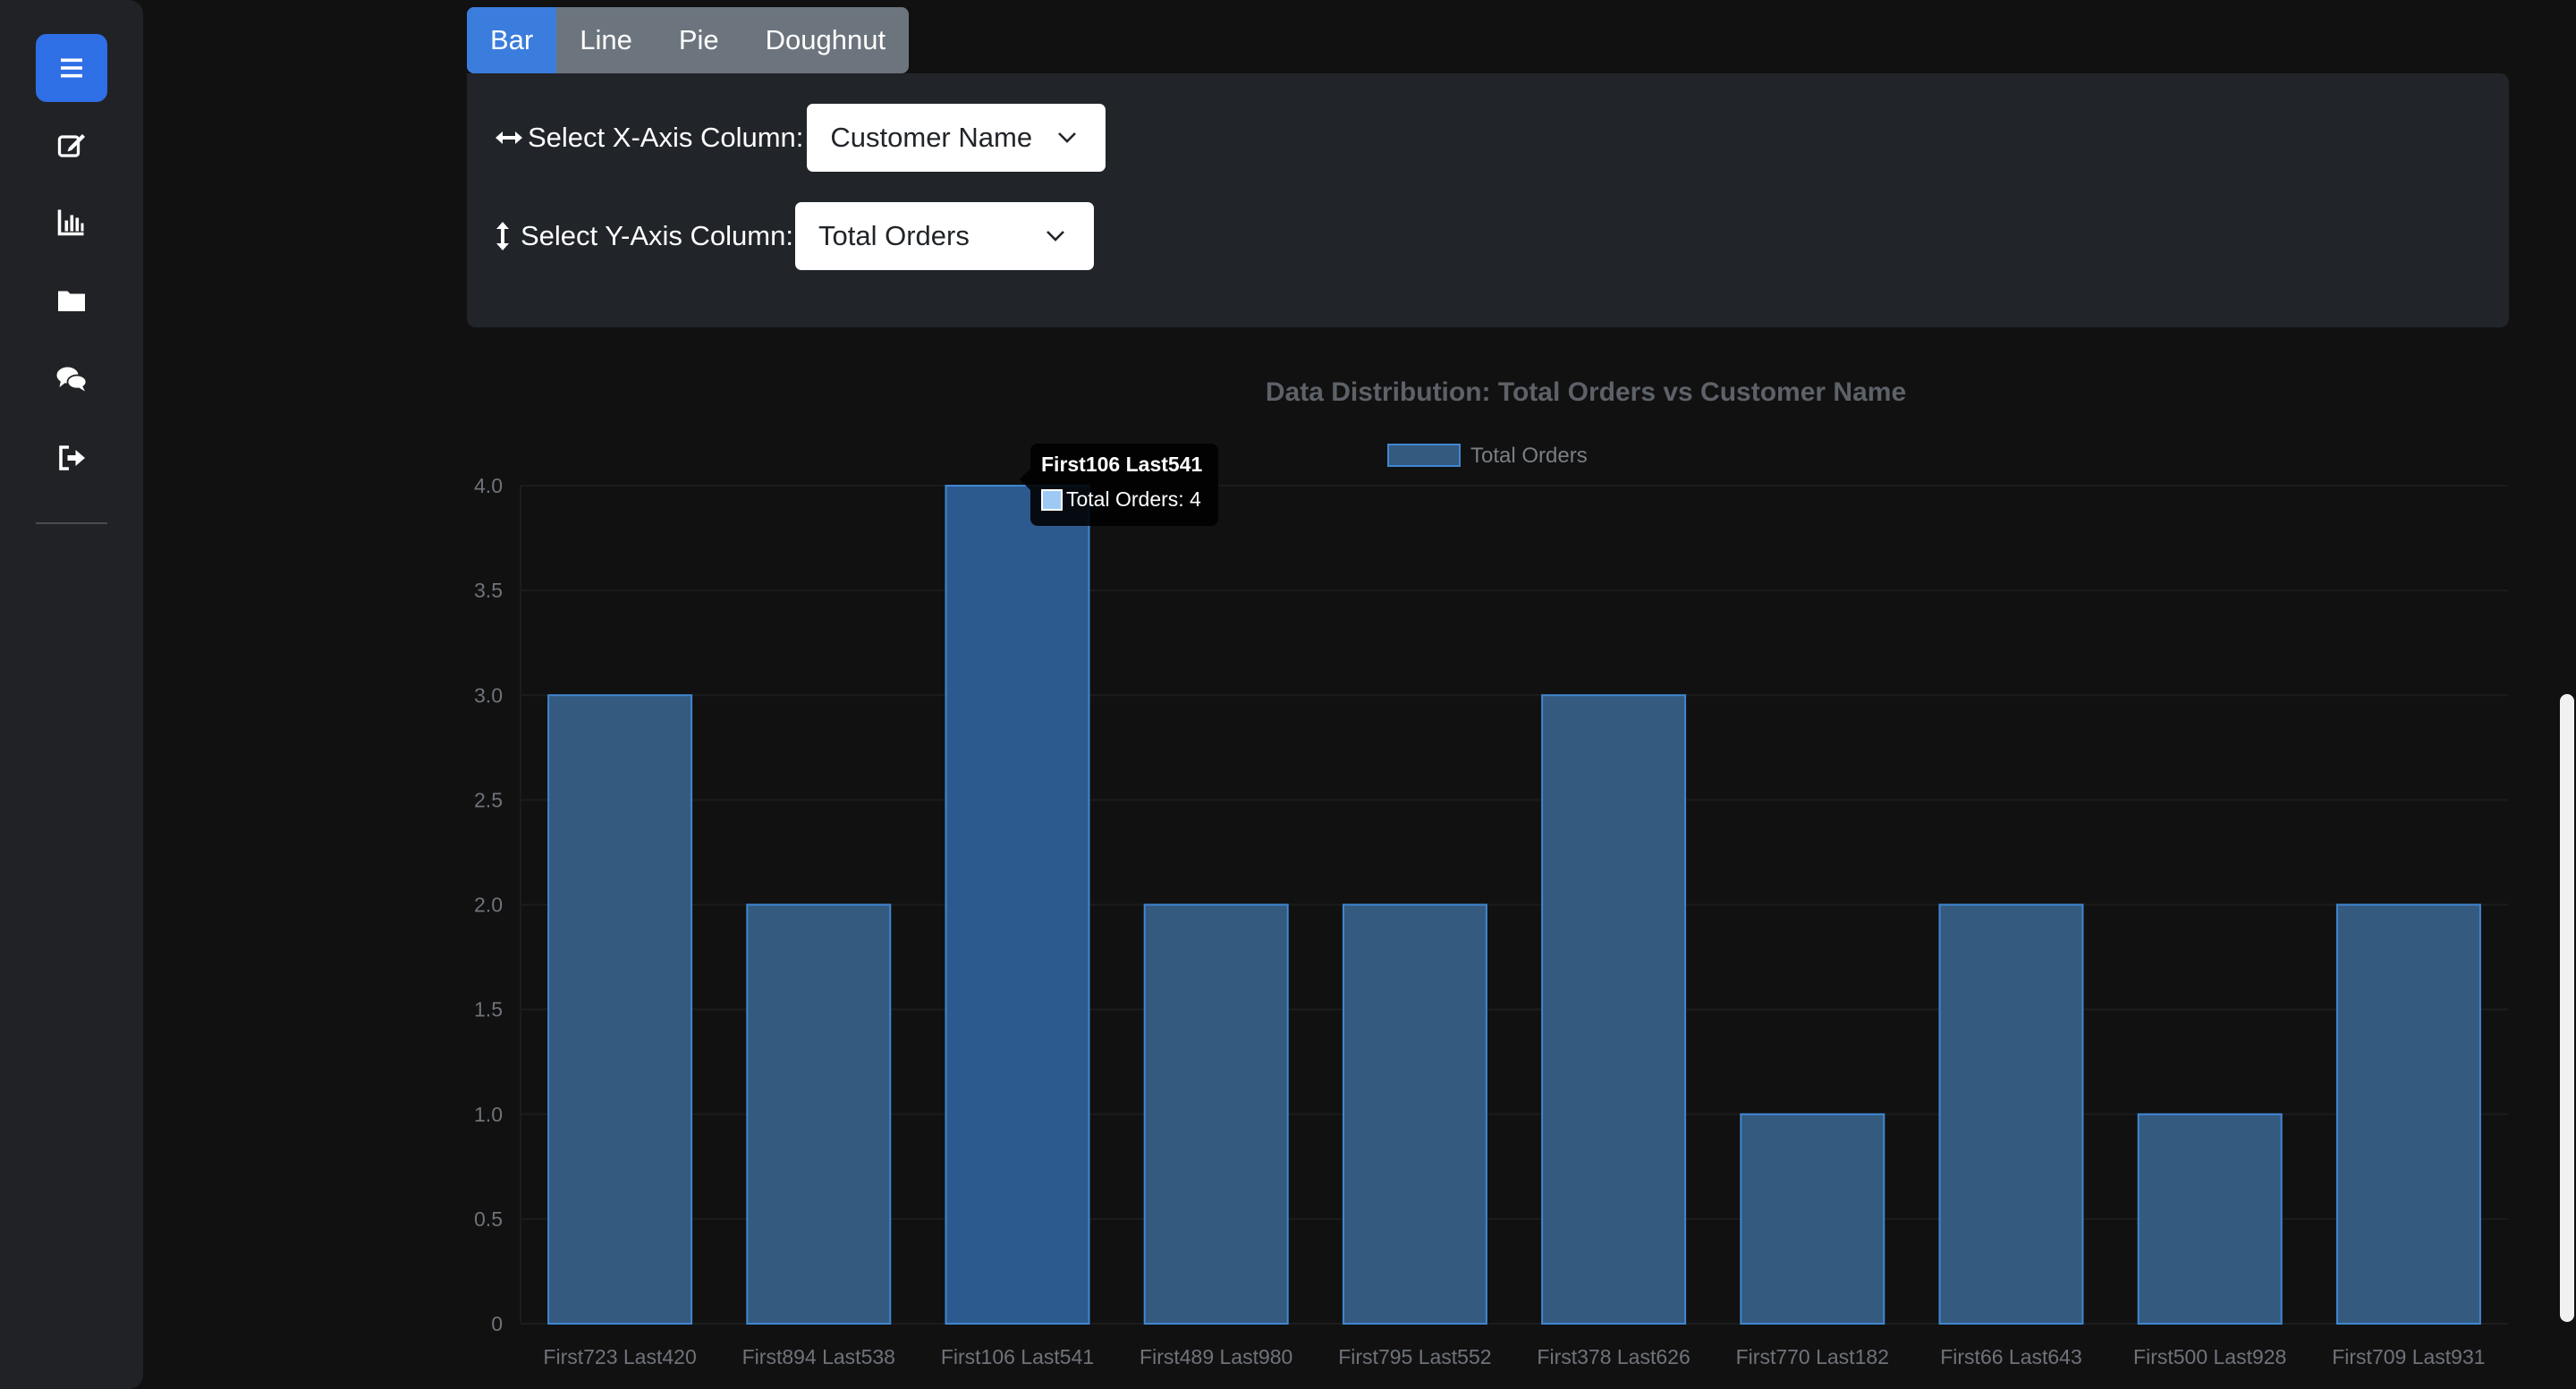 The height and width of the screenshot is (1389, 2576). I want to click on y-tick-label: 1.0, so click(488, 1114).